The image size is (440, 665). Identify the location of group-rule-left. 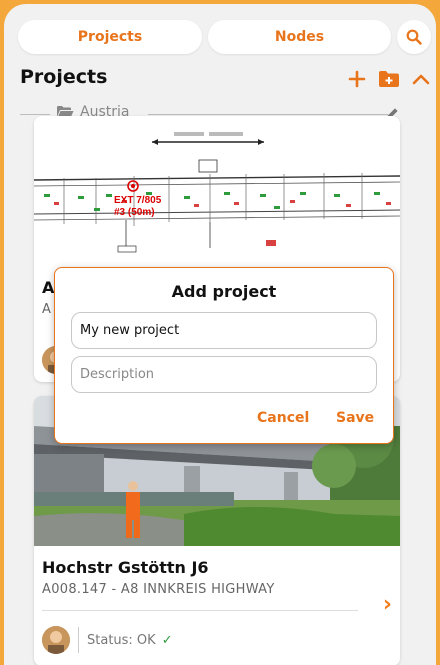
(35, 114).